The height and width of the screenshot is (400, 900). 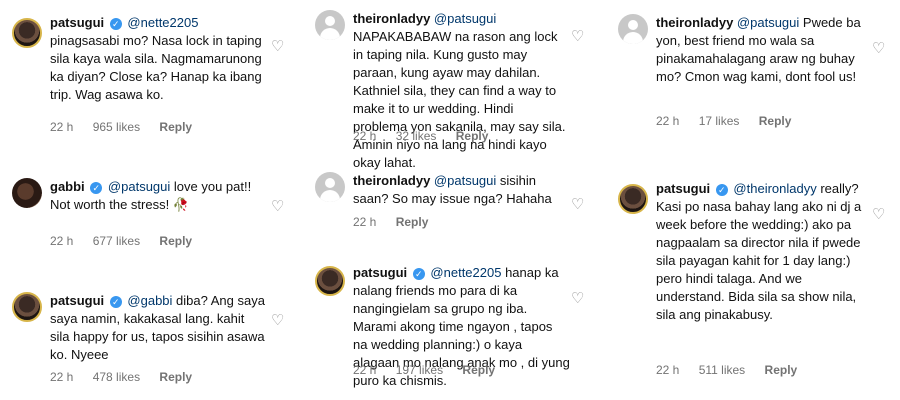 I want to click on likes-count: 32 likes, so click(x=416, y=136).